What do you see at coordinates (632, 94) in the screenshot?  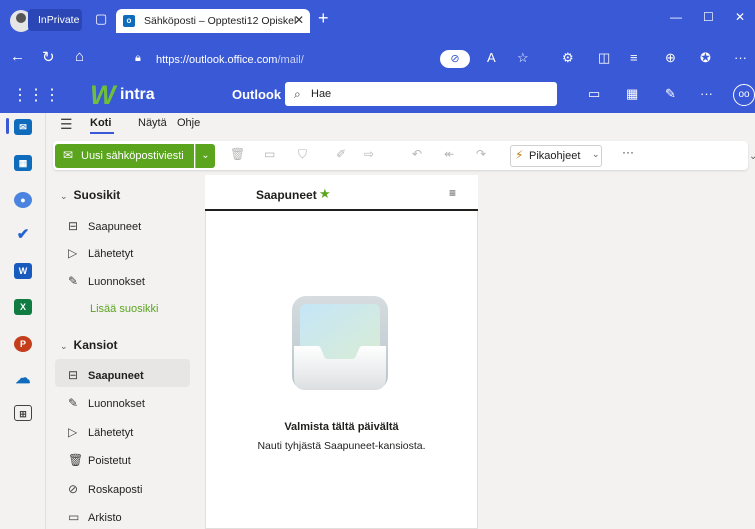 I see `calendar-view-icon: ▦` at bounding box center [632, 94].